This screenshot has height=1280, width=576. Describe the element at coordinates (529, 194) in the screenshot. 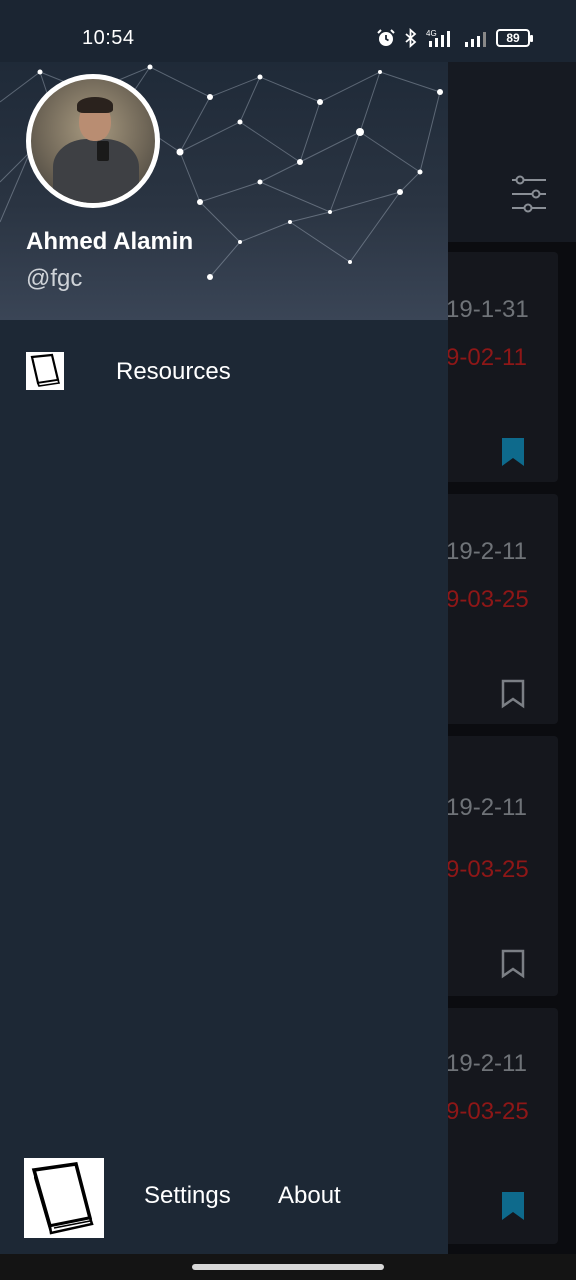

I see `filter-icon` at that location.